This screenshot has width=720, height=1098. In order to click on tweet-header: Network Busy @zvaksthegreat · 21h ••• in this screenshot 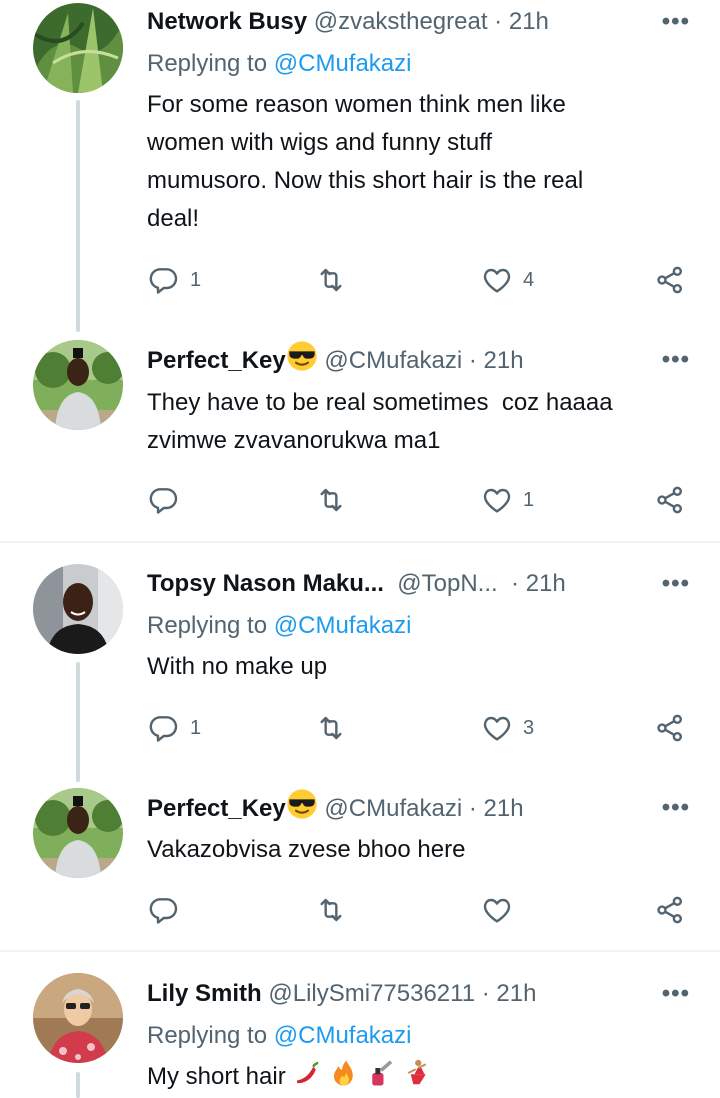, I will do `click(418, 22)`.